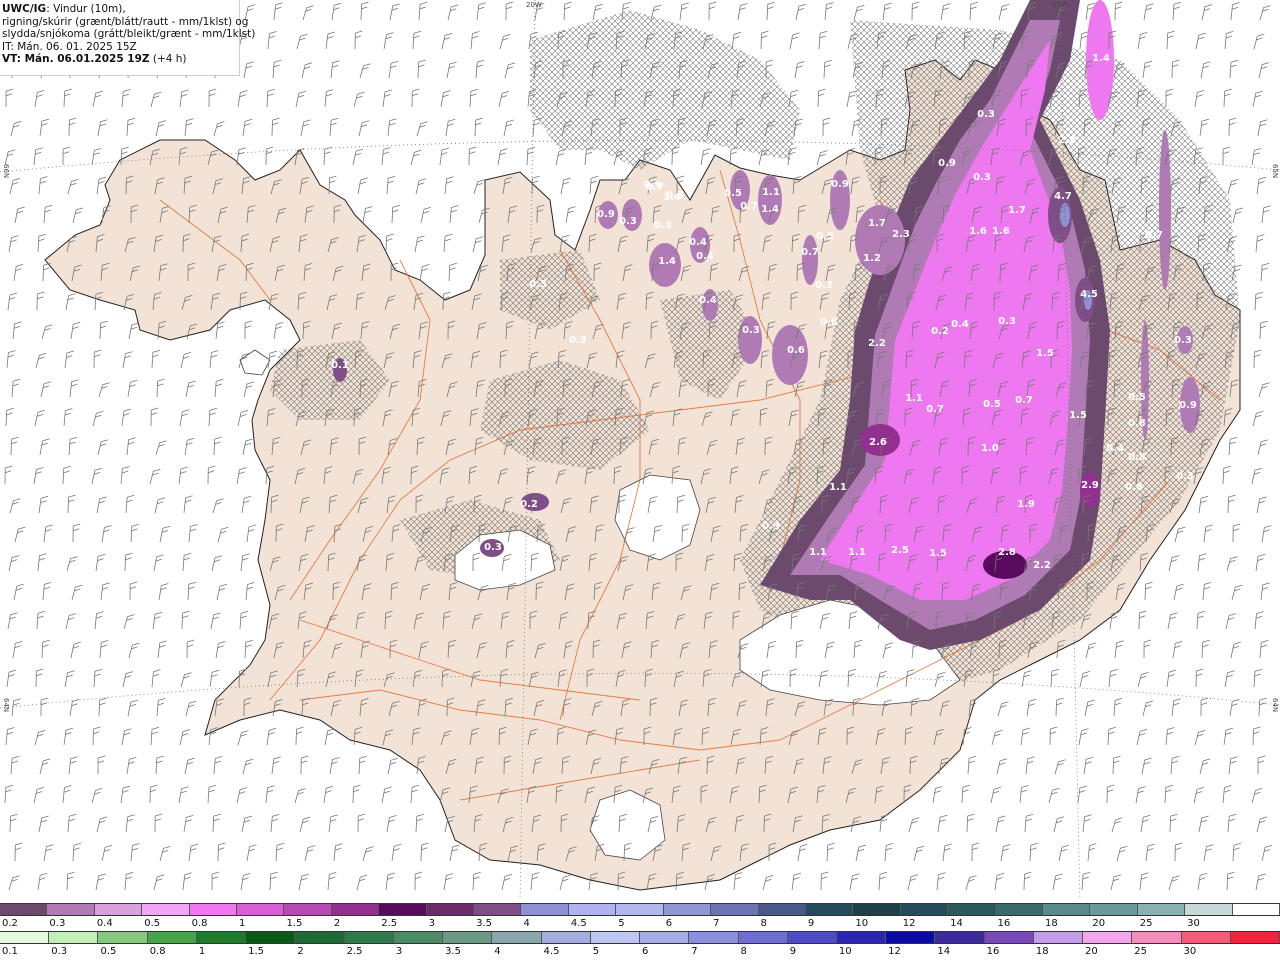 This screenshot has width=1280, height=960. I want to click on scale-label: 2.5, so click(354, 951).